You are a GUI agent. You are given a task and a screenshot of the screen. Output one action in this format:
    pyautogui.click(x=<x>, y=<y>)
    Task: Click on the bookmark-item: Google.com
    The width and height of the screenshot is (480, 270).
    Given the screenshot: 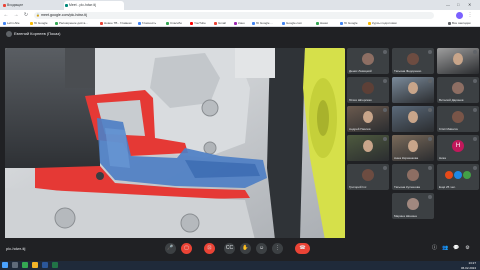 What is the action you would take?
    pyautogui.click(x=292, y=23)
    